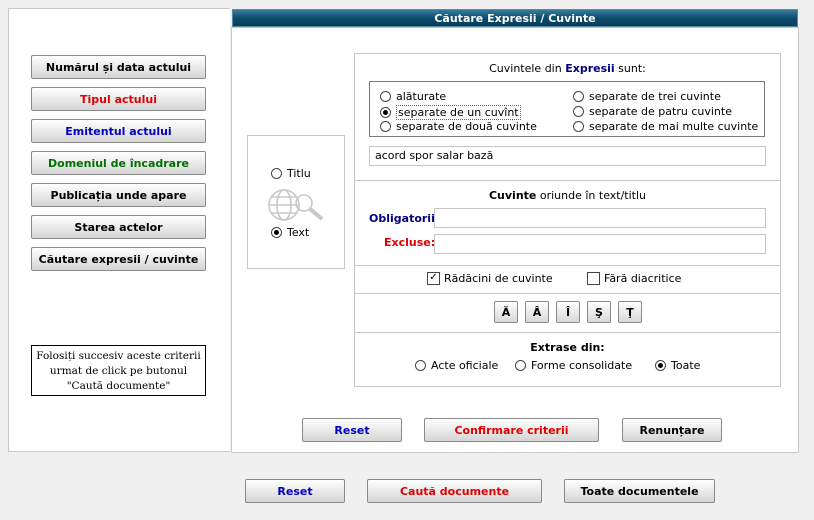  What do you see at coordinates (433, 278) in the screenshot?
I see `checkbox-checked-icon: ✓` at bounding box center [433, 278].